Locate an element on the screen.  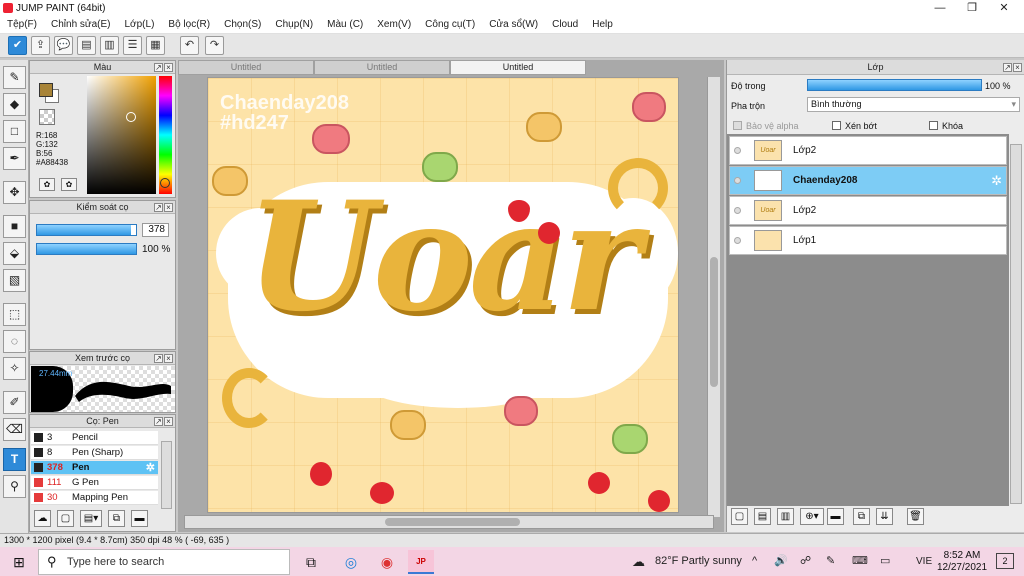
saturation-value-picker is located at coordinates (121, 135).